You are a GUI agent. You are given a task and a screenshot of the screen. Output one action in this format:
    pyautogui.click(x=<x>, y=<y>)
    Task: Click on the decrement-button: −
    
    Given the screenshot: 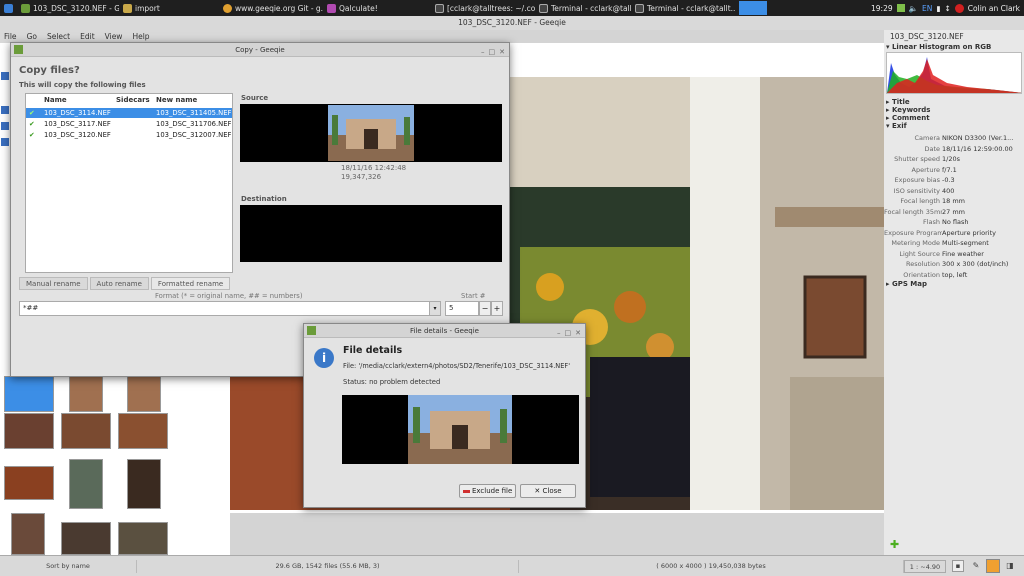 What is the action you would take?
    pyautogui.click(x=485, y=308)
    